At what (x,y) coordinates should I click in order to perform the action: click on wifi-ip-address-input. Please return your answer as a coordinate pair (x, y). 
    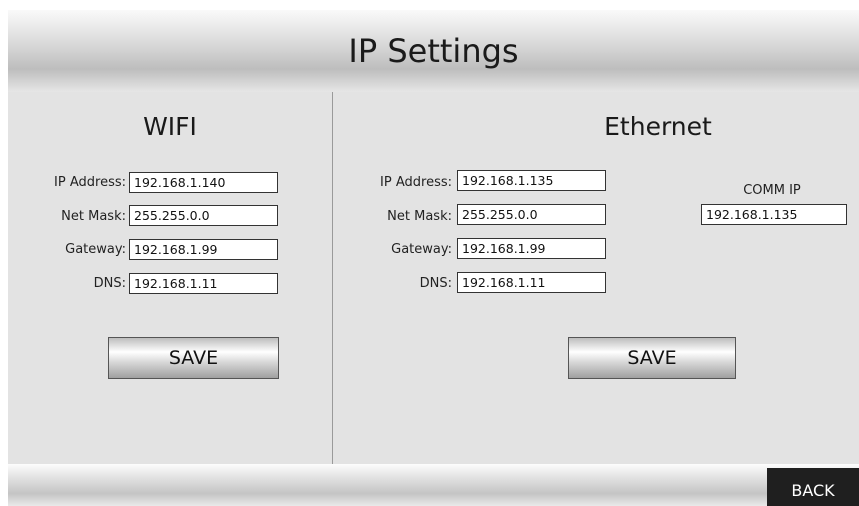
    Looking at the image, I should click on (203, 182).